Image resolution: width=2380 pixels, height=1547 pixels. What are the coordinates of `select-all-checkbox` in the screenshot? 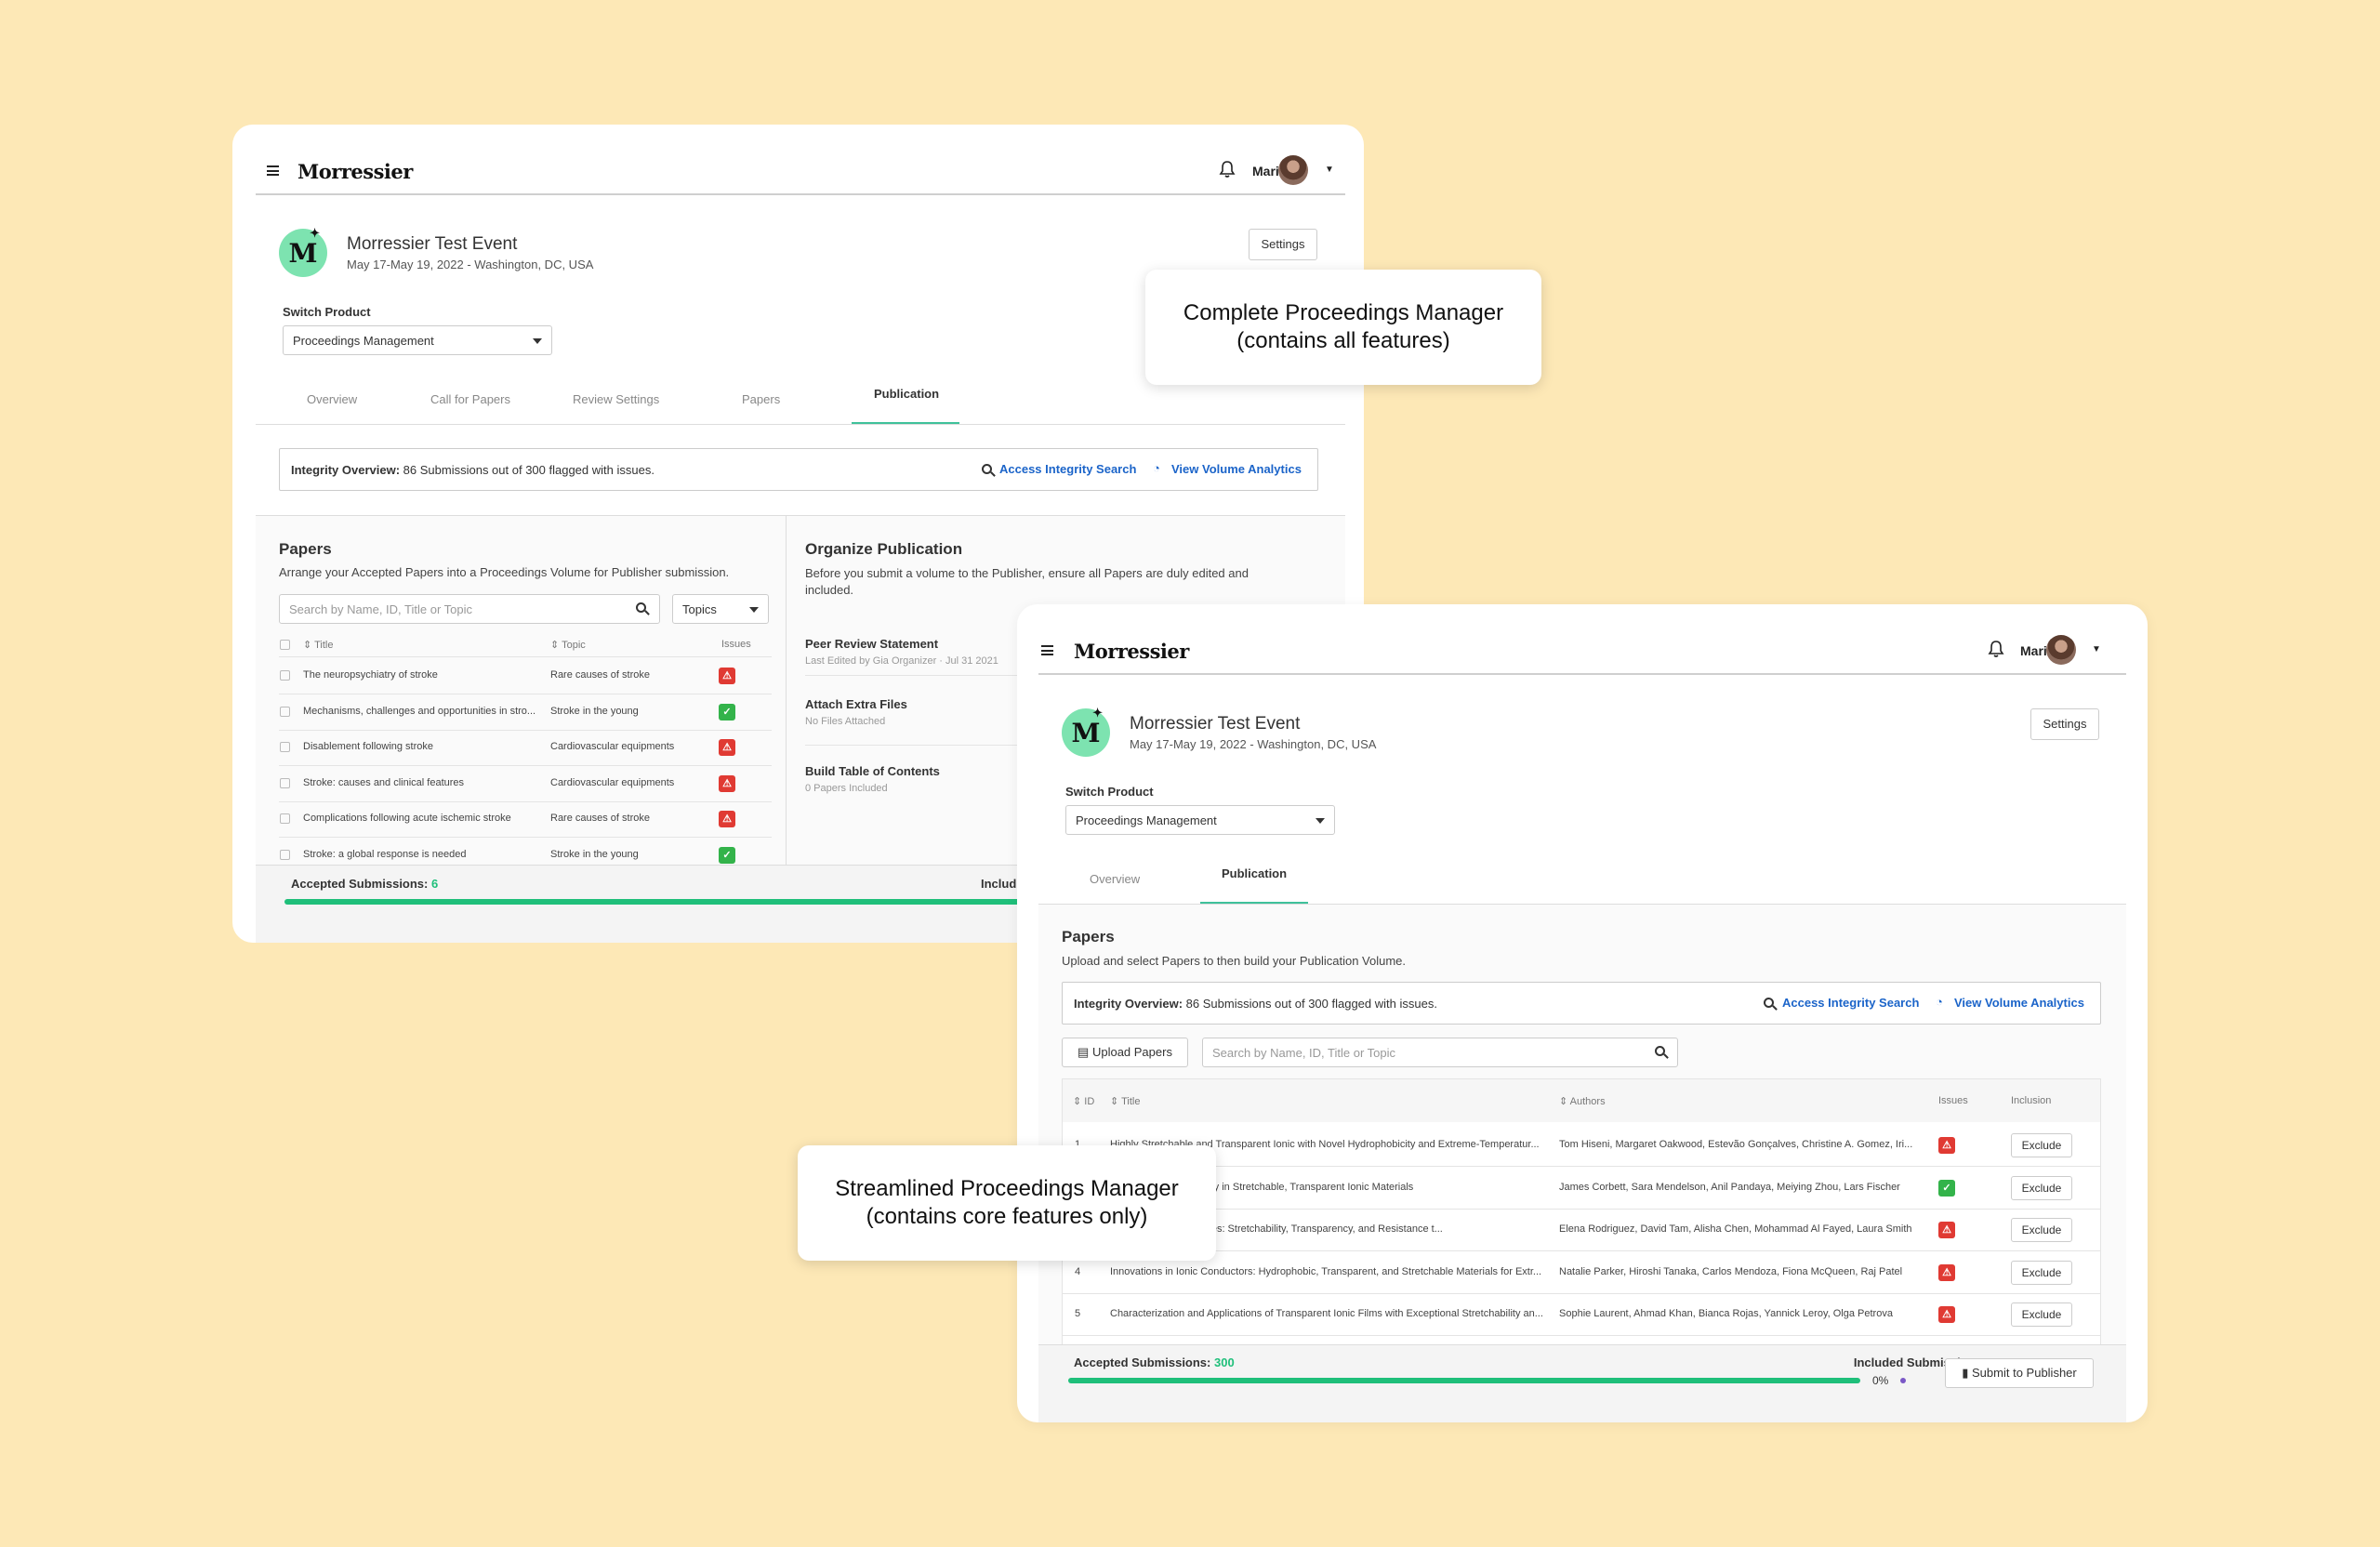 It's located at (285, 645).